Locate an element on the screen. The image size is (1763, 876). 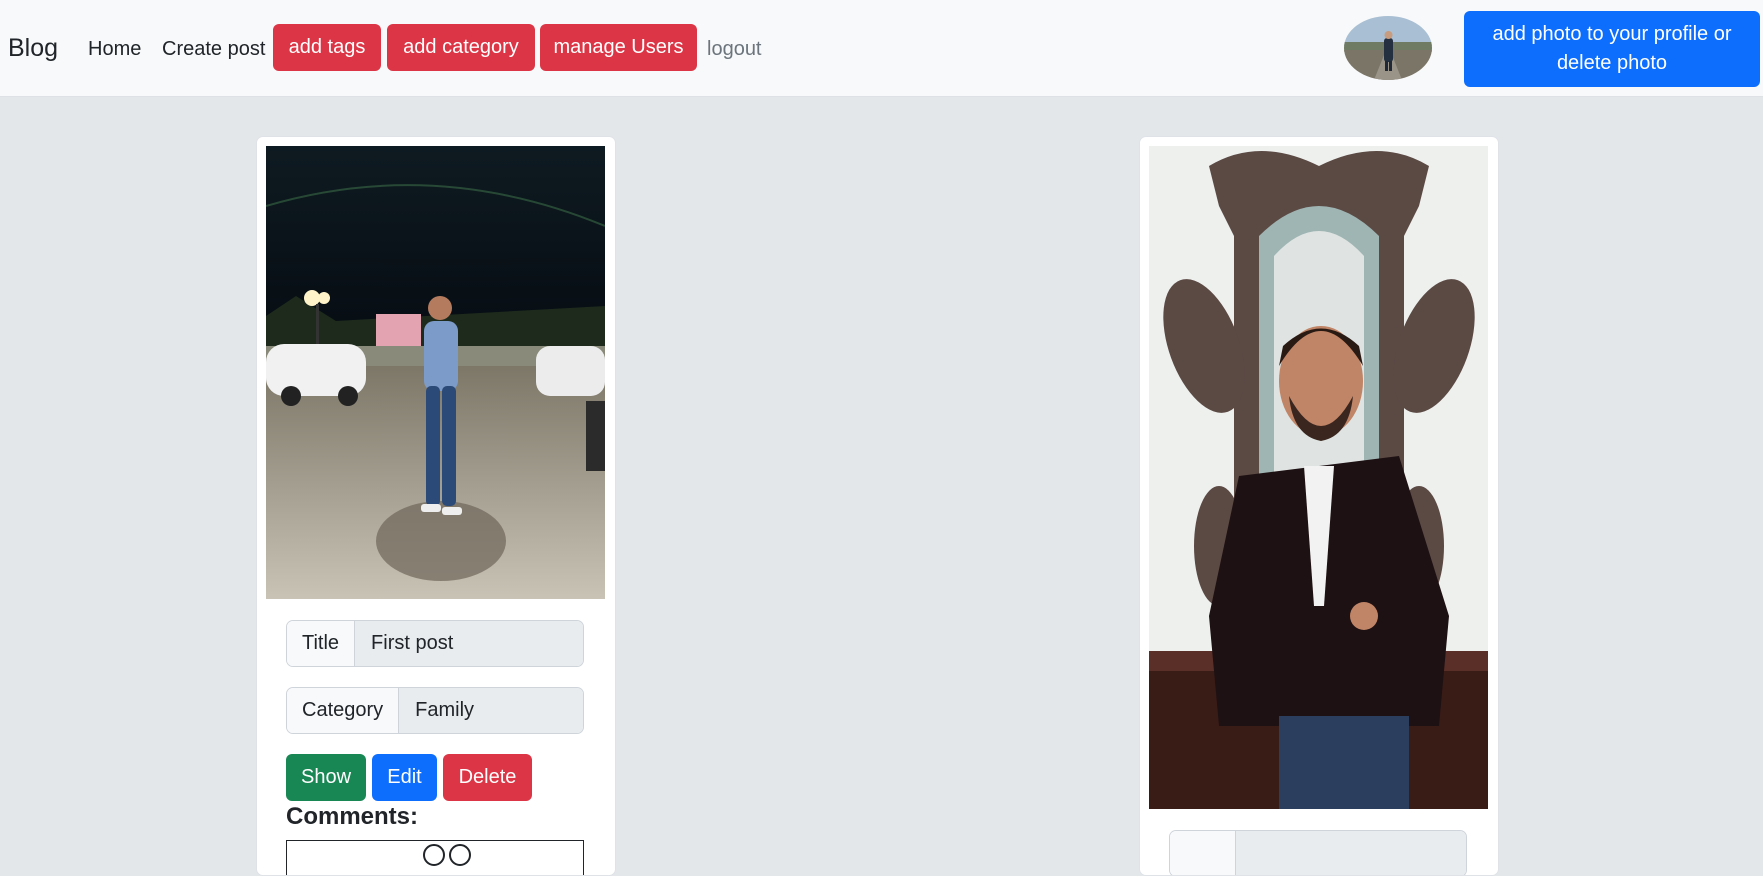
manage-users-button: manage Users is located at coordinates (618, 47).